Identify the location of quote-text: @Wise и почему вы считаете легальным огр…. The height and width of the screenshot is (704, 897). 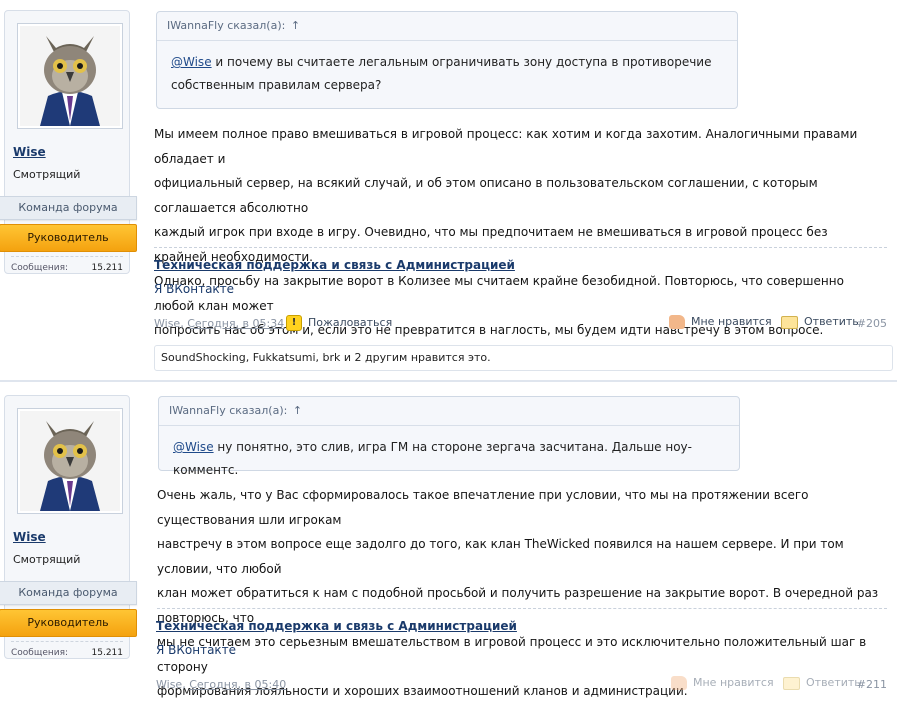
(447, 69).